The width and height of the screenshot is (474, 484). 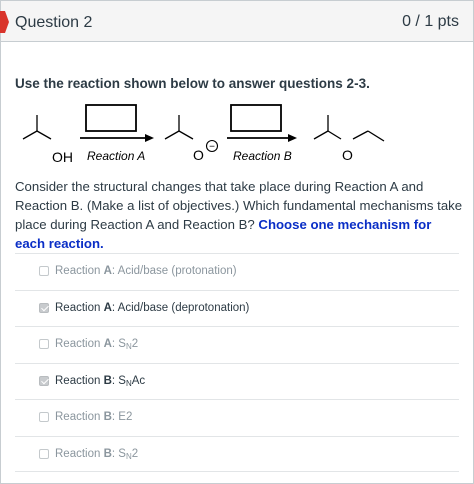 I want to click on isopropanol-structure, so click(x=37, y=127).